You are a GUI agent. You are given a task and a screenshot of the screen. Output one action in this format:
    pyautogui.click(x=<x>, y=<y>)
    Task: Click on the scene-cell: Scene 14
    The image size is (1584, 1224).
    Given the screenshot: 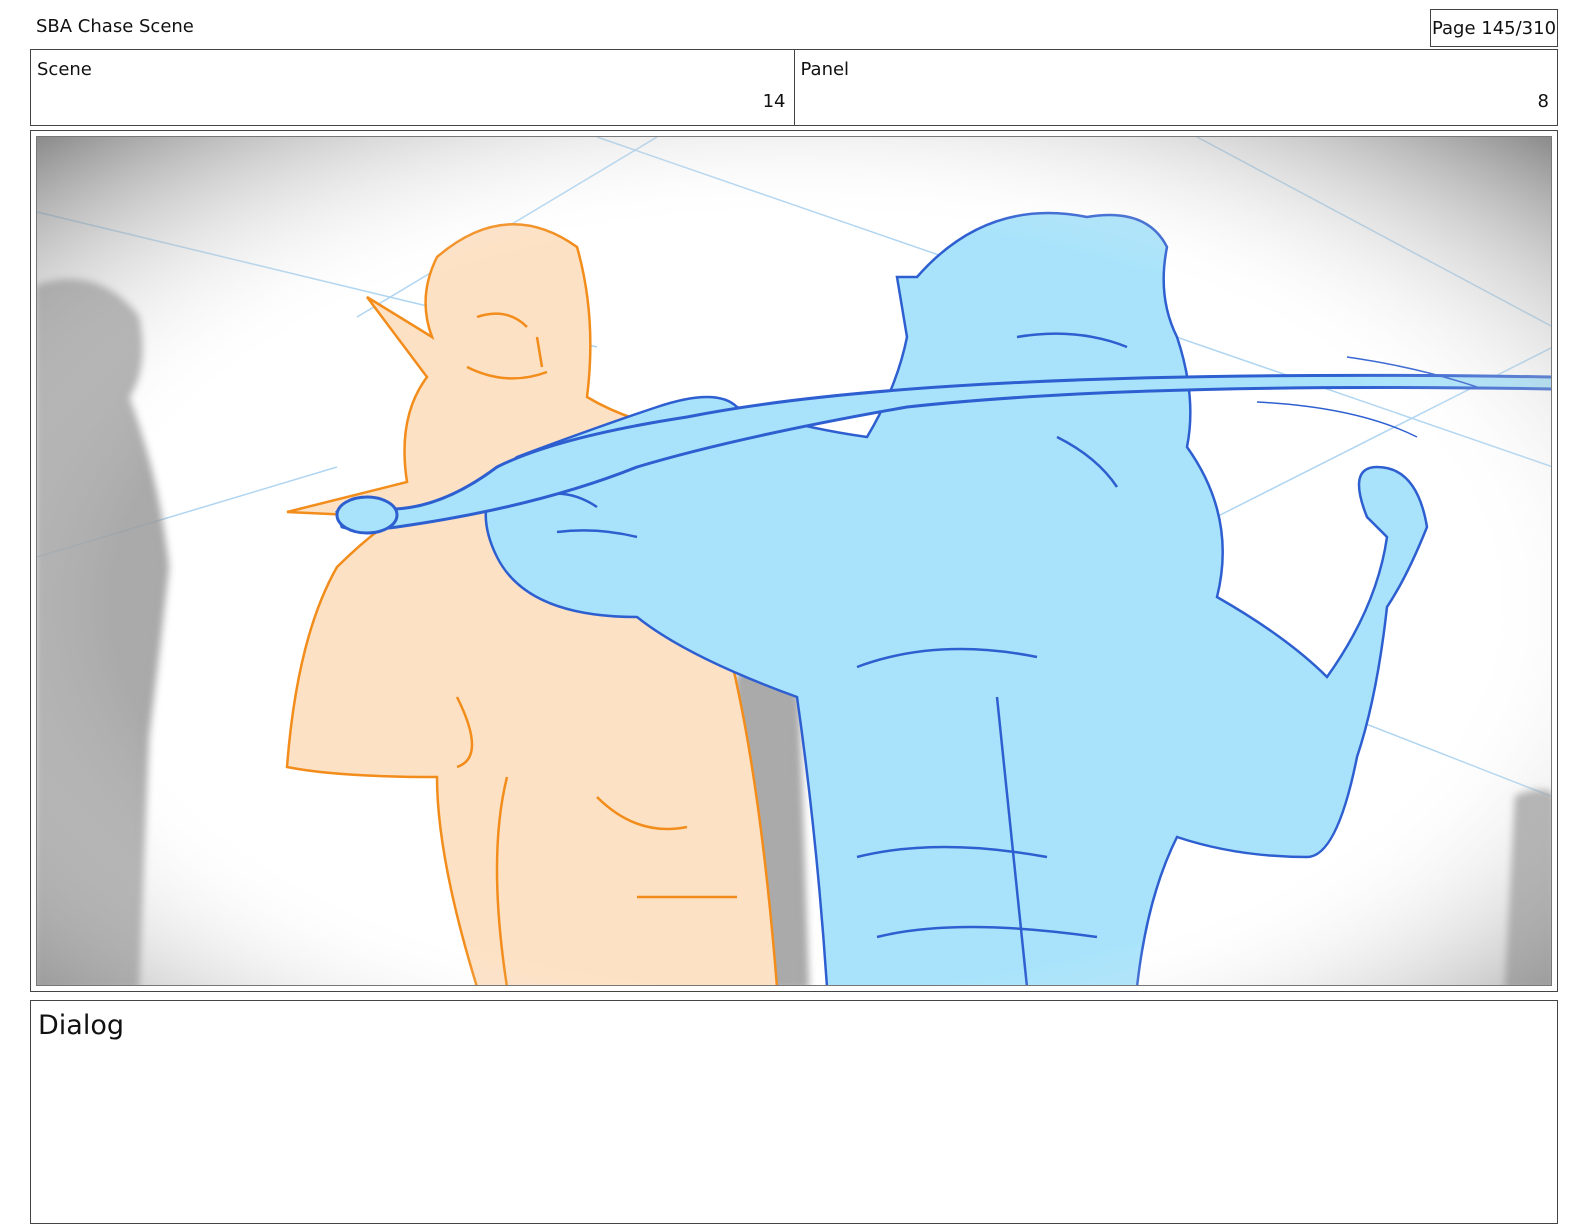 What is the action you would take?
    pyautogui.click(x=412, y=87)
    